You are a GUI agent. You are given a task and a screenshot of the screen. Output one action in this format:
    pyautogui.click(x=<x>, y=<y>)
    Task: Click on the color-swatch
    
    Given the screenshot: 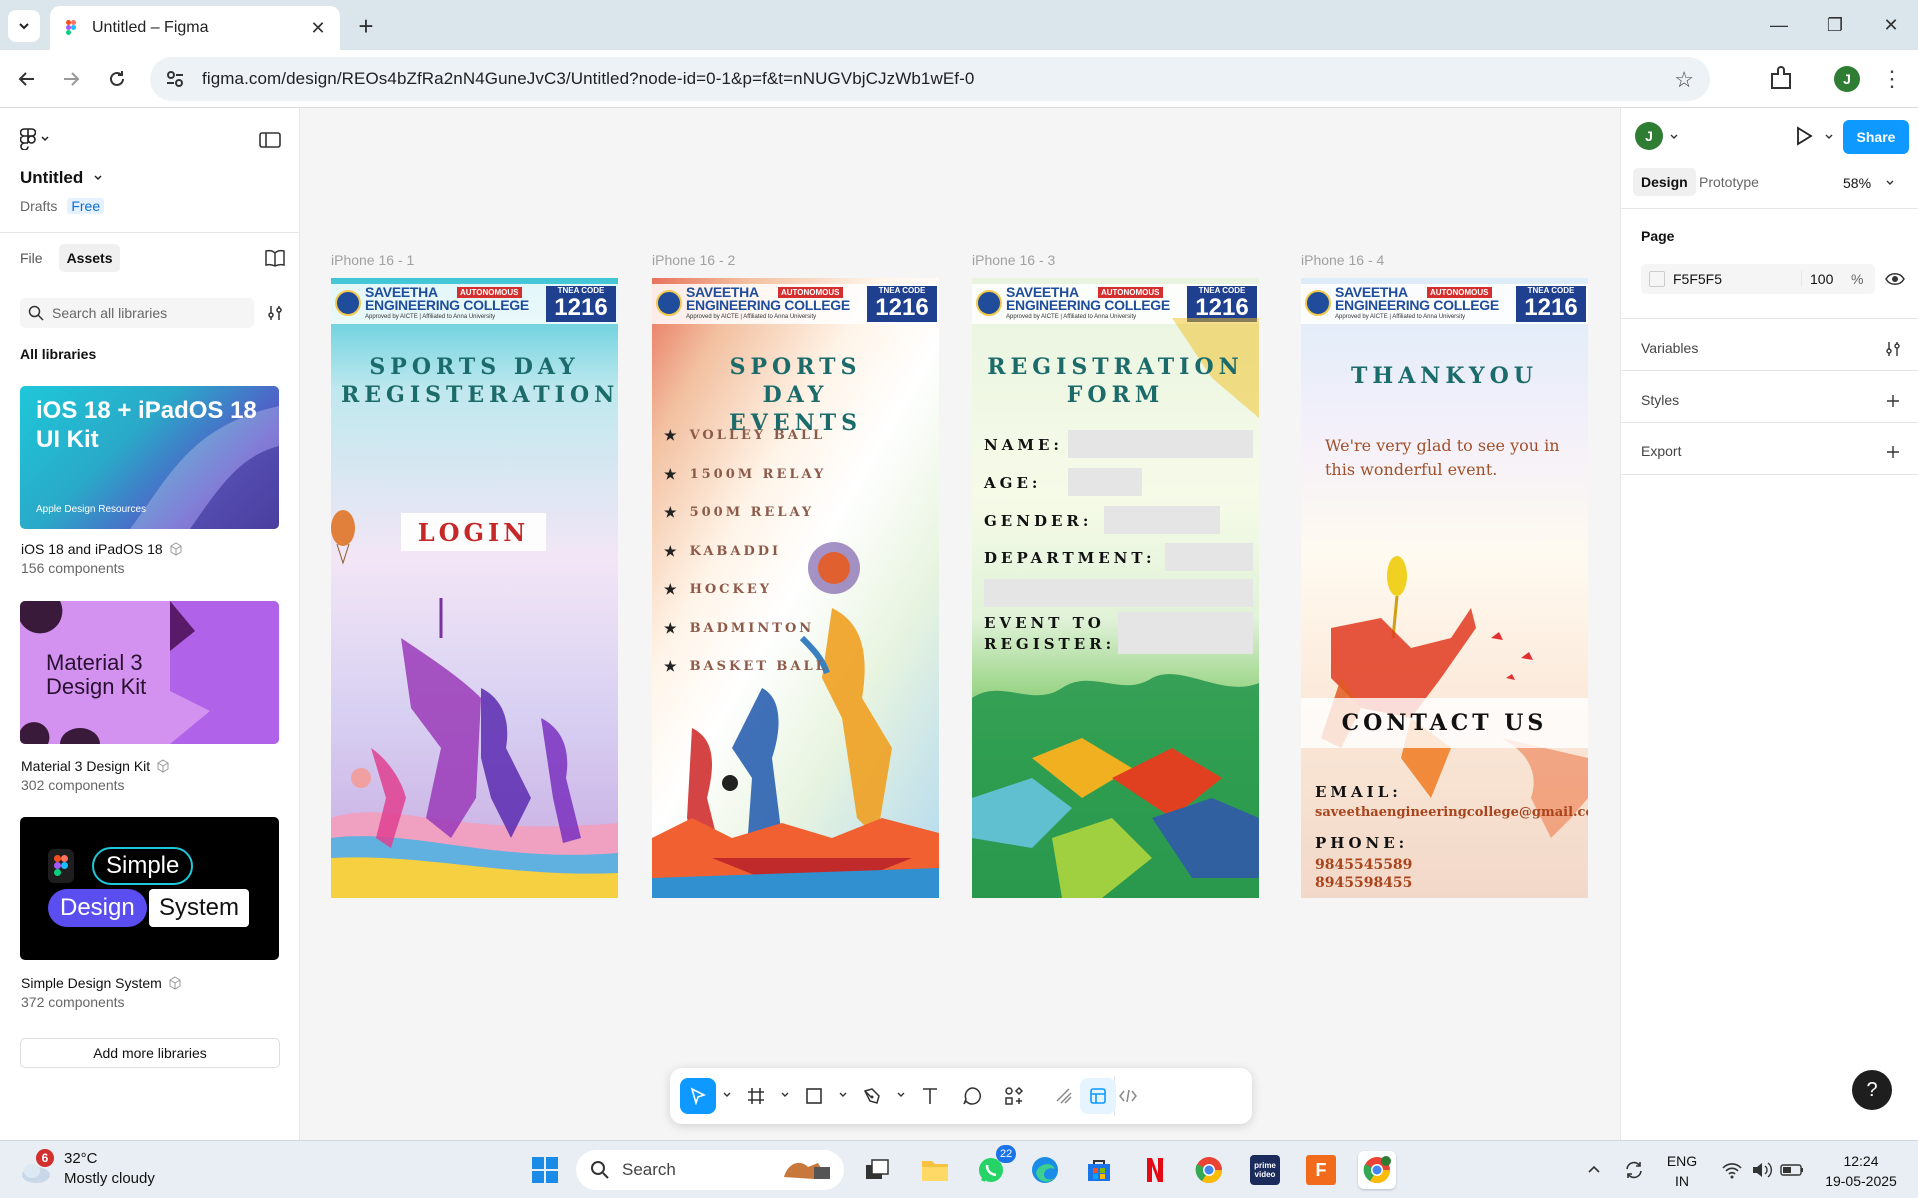 What is the action you would take?
    pyautogui.click(x=1657, y=279)
    